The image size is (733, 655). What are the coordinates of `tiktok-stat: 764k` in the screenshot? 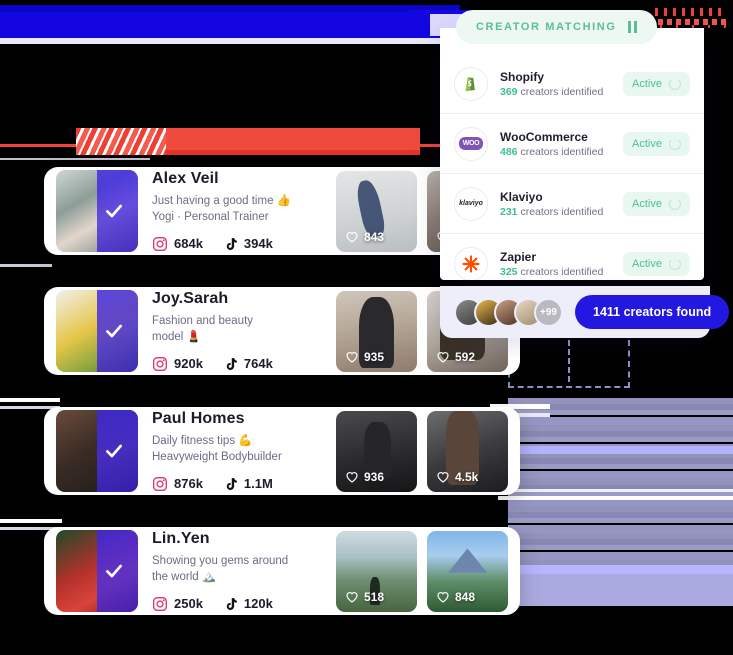 It's located at (248, 364).